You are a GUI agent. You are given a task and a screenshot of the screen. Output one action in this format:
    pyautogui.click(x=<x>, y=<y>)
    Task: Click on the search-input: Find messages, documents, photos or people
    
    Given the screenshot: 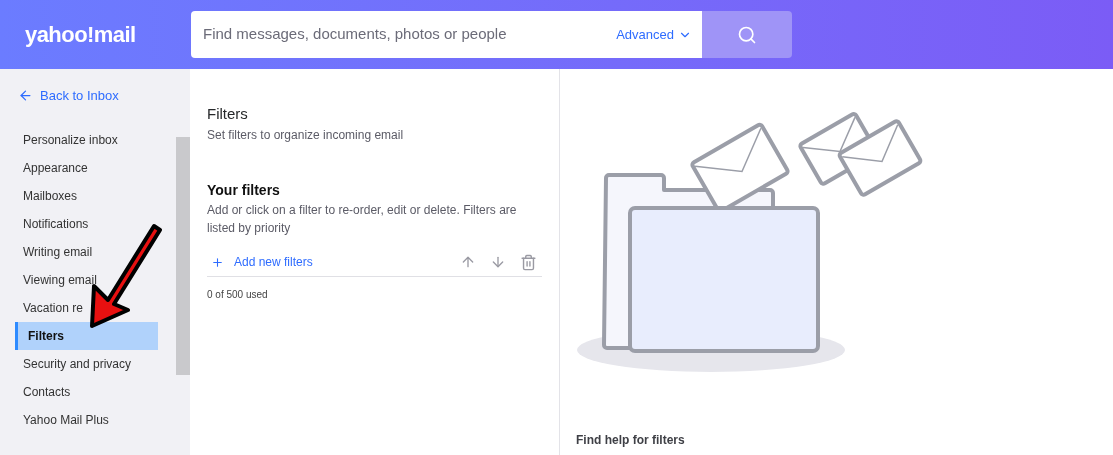 What is the action you would take?
    pyautogui.click(x=410, y=34)
    